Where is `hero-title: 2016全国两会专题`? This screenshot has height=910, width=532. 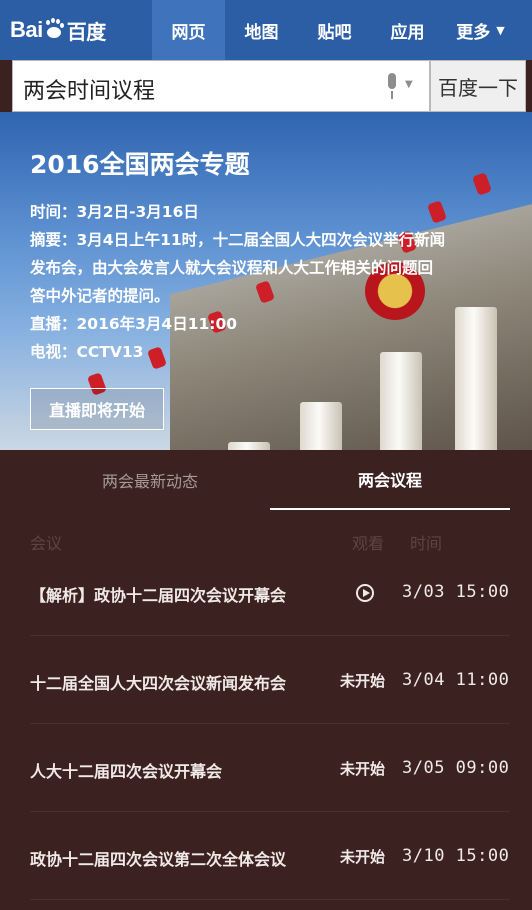 hero-title: 2016全国两会专题 is located at coordinates (140, 164).